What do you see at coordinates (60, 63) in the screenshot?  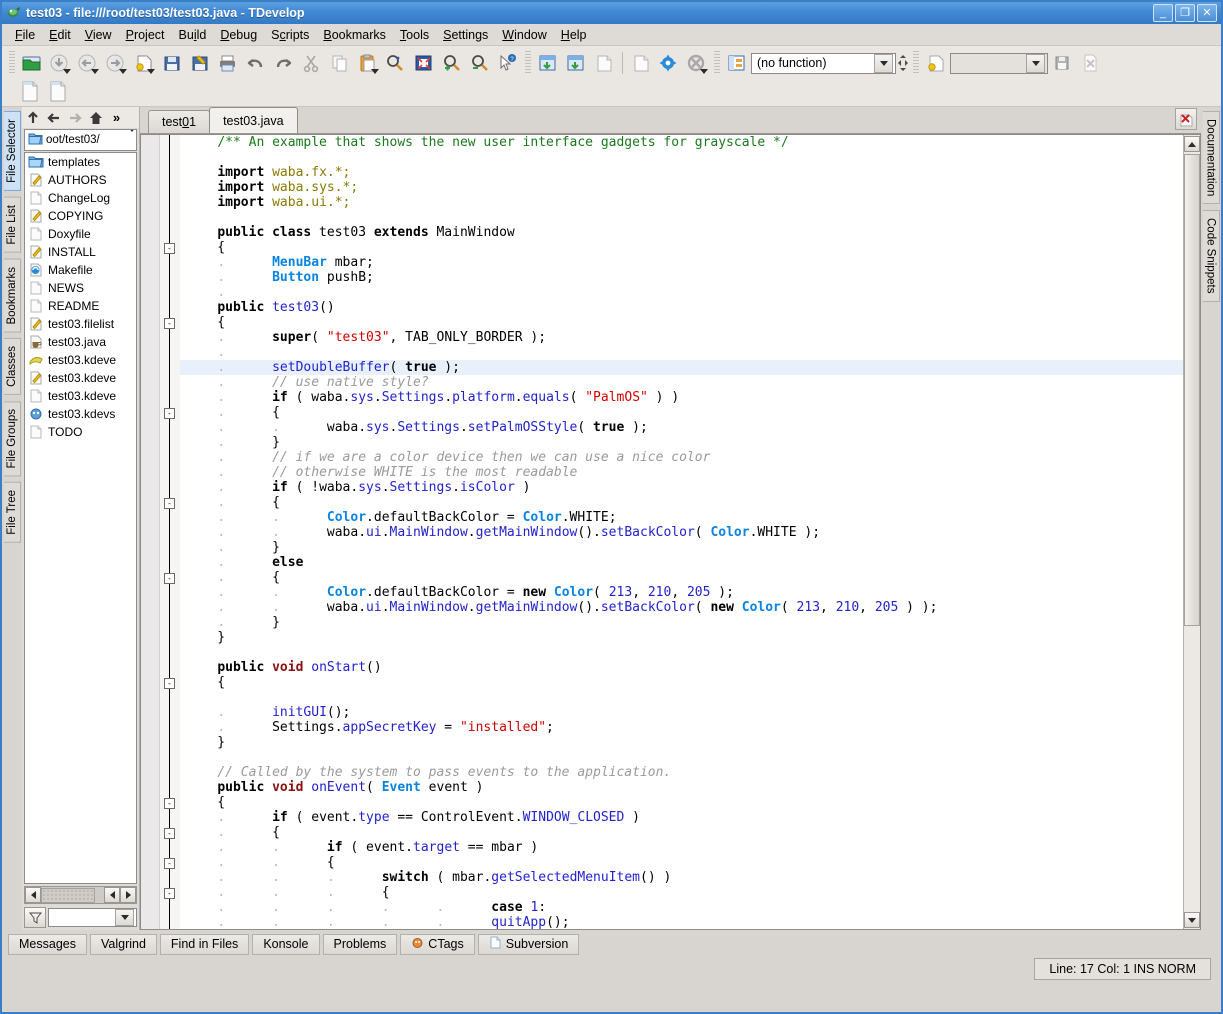 I see `save-down-icon` at bounding box center [60, 63].